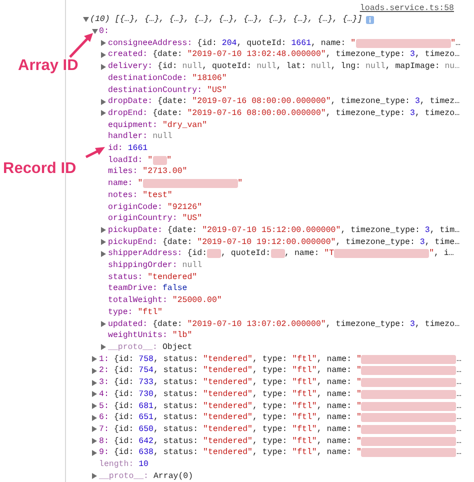 This screenshot has height=482, width=474. Describe the element at coordinates (230, 406) in the screenshot. I see `log-text: 5: {id: 681, status: "tendered", type: "ftl", name: "` at that location.